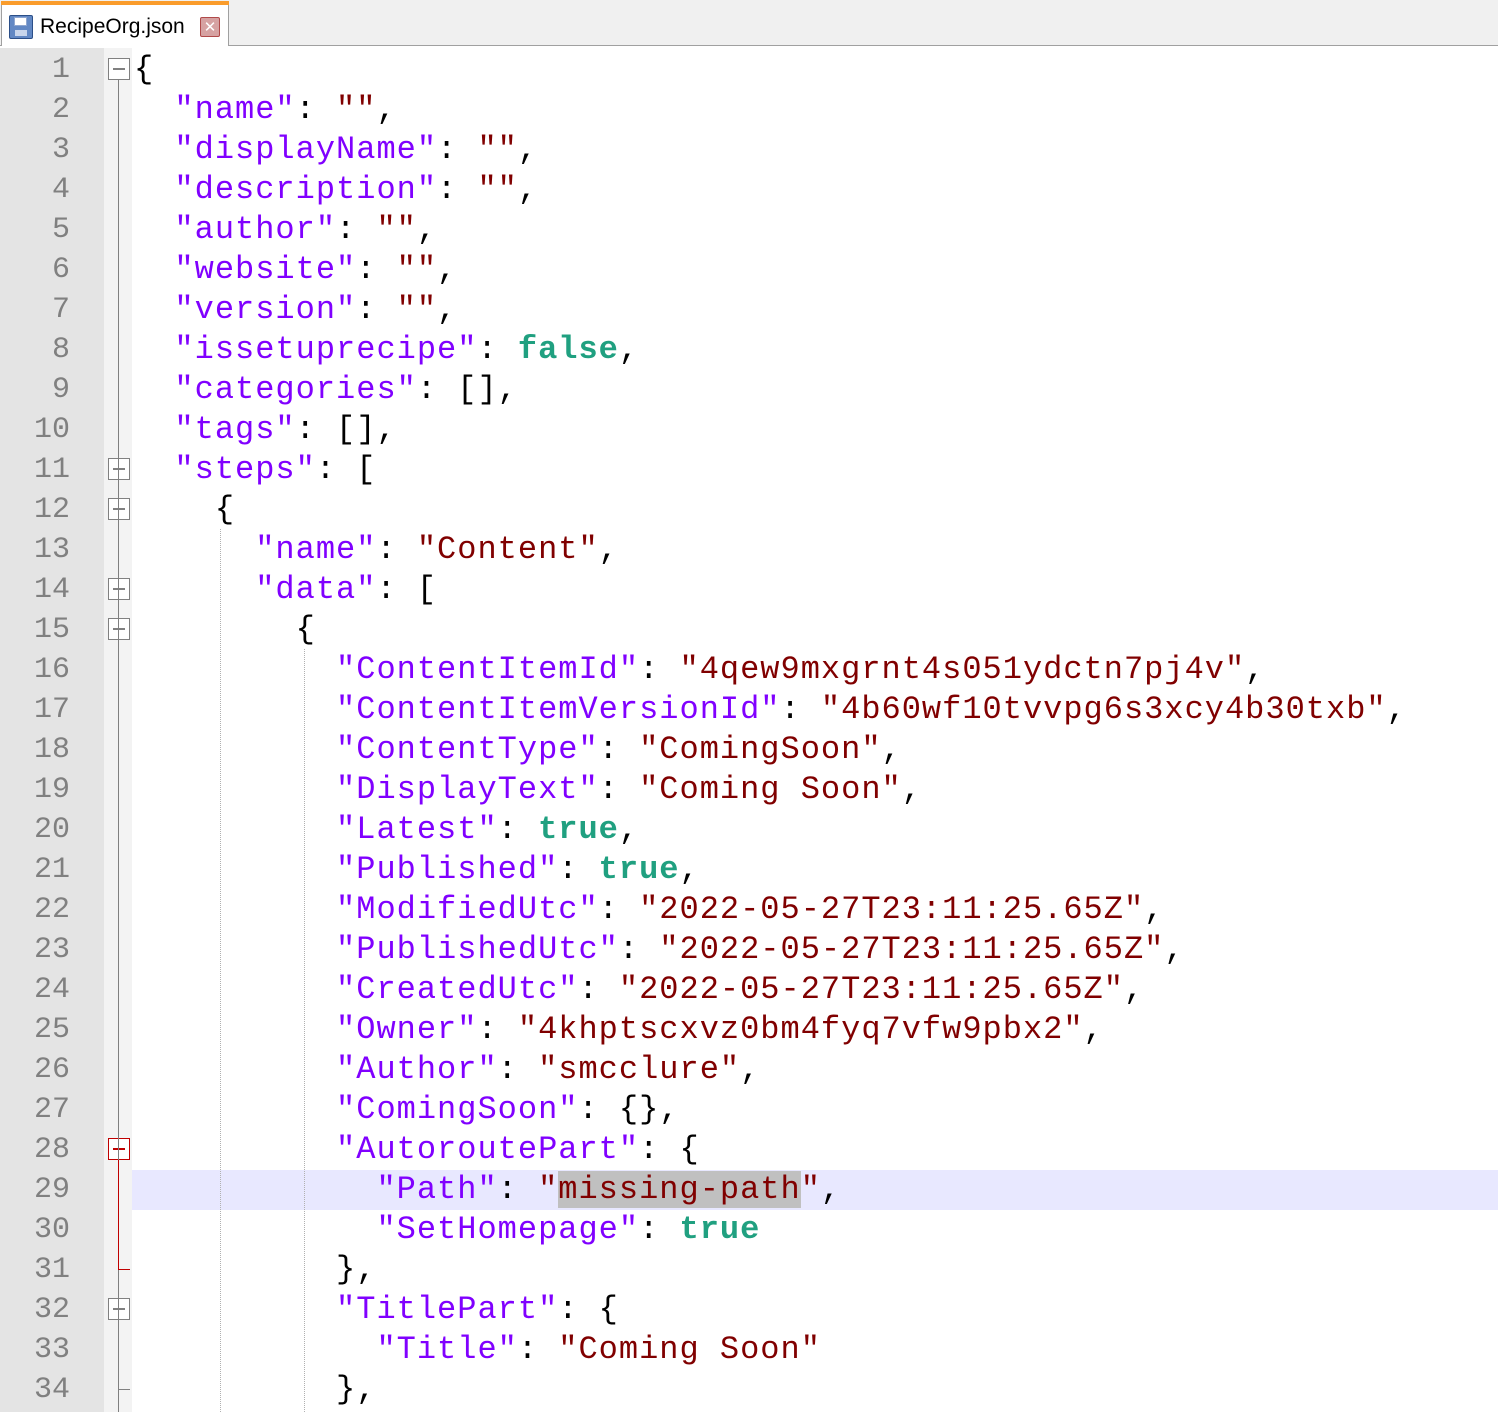 The image size is (1498, 1412). Describe the element at coordinates (255, 470) in the screenshot. I see `line-code: "steps": [` at that location.